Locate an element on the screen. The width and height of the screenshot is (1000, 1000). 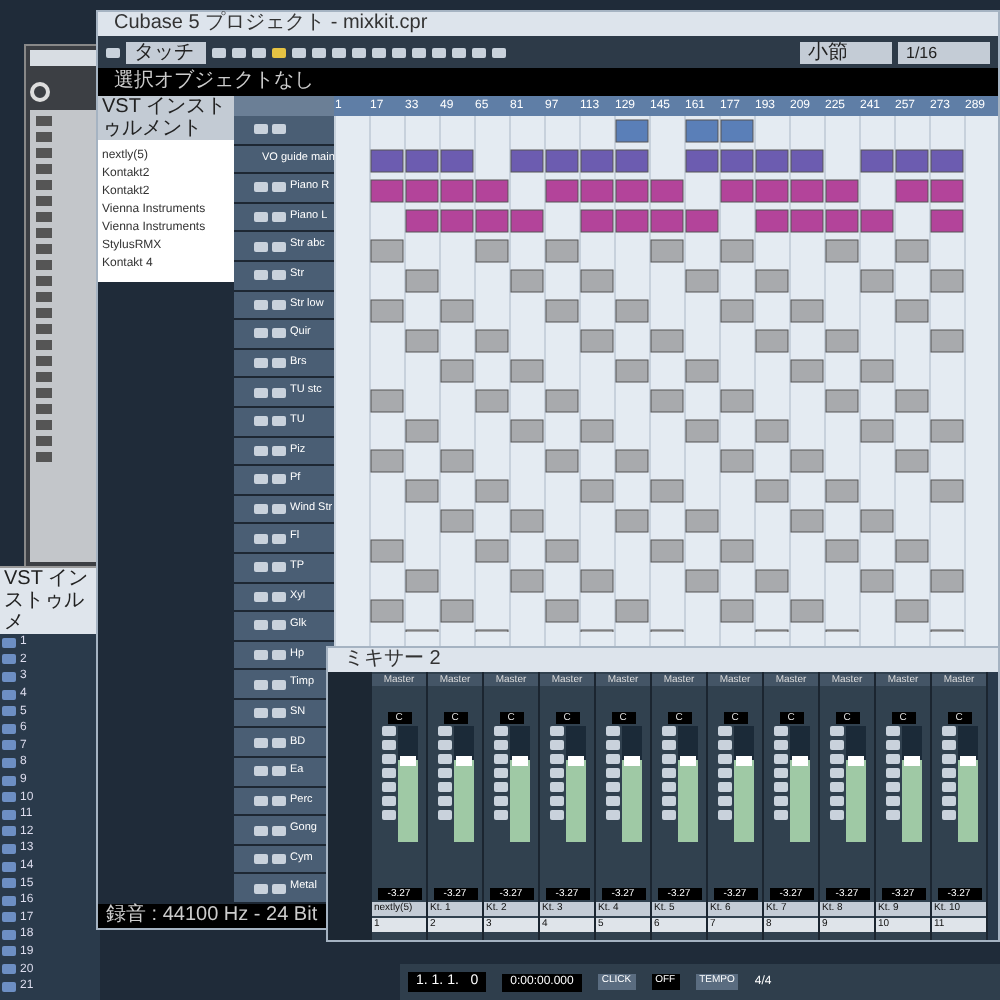
toolbar-button is located at coordinates (113, 52).